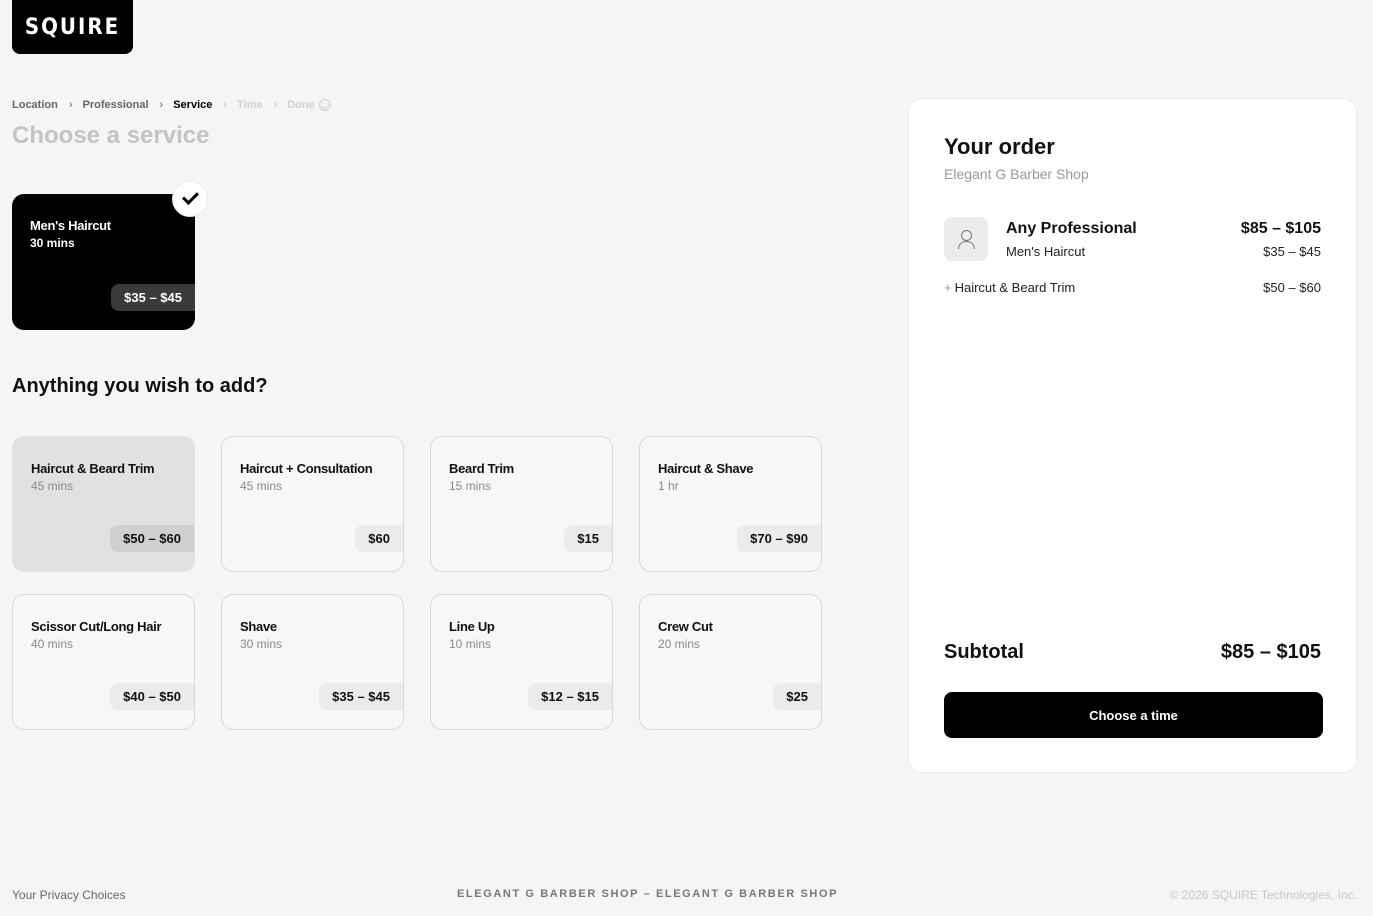 The image size is (1373, 916). Describe the element at coordinates (258, 626) in the screenshot. I see `addon-name: Shave` at that location.